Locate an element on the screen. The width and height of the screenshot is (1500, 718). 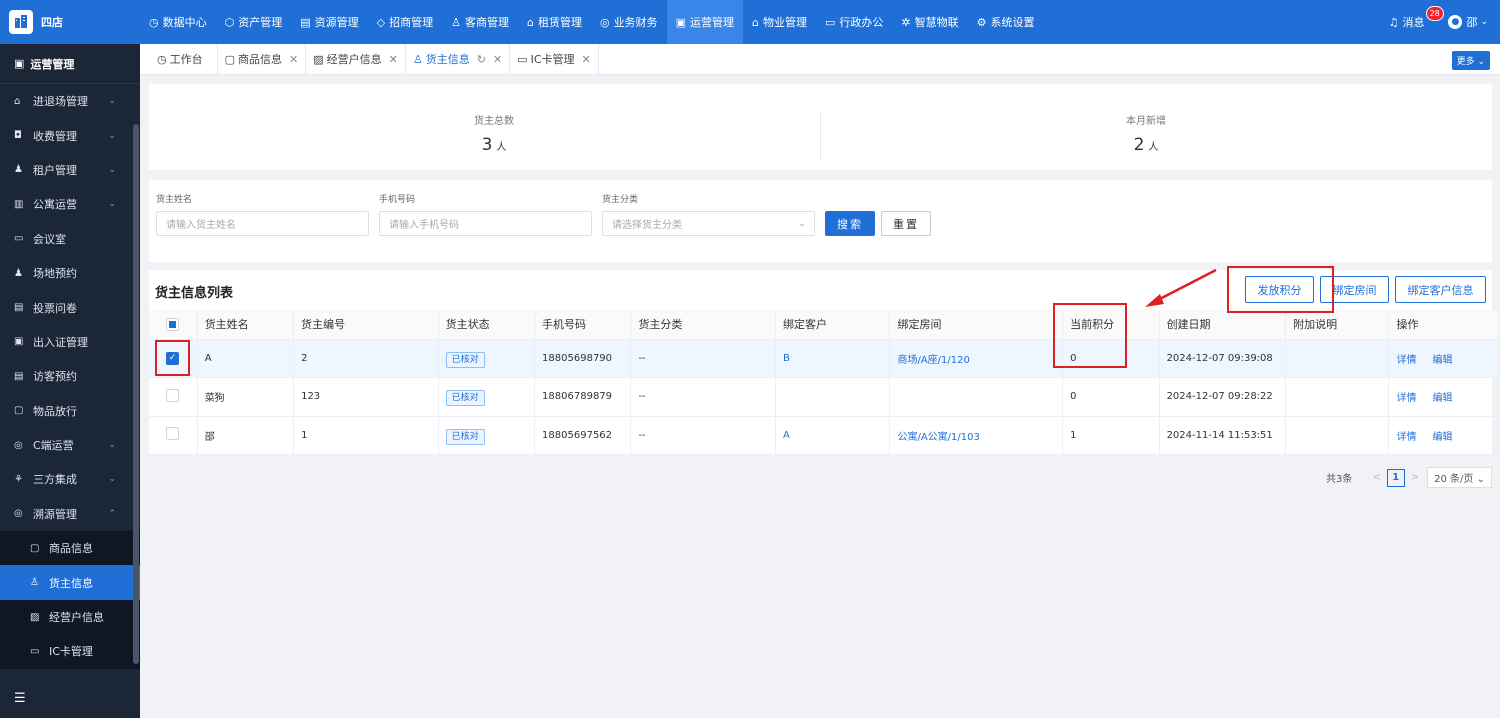
refresh-icon: ↻ is located at coordinates (481, 59).